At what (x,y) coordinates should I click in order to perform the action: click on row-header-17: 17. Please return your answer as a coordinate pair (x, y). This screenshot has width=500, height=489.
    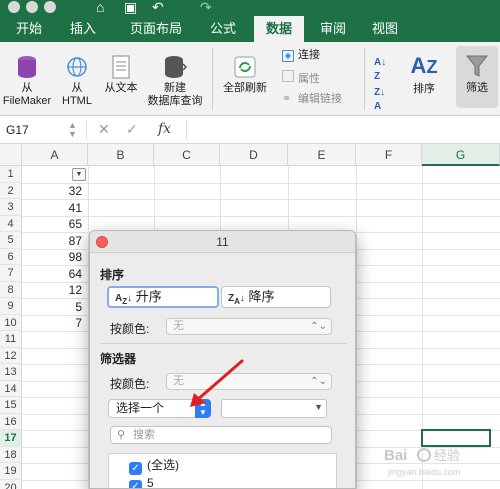
    Looking at the image, I should click on (11, 438).